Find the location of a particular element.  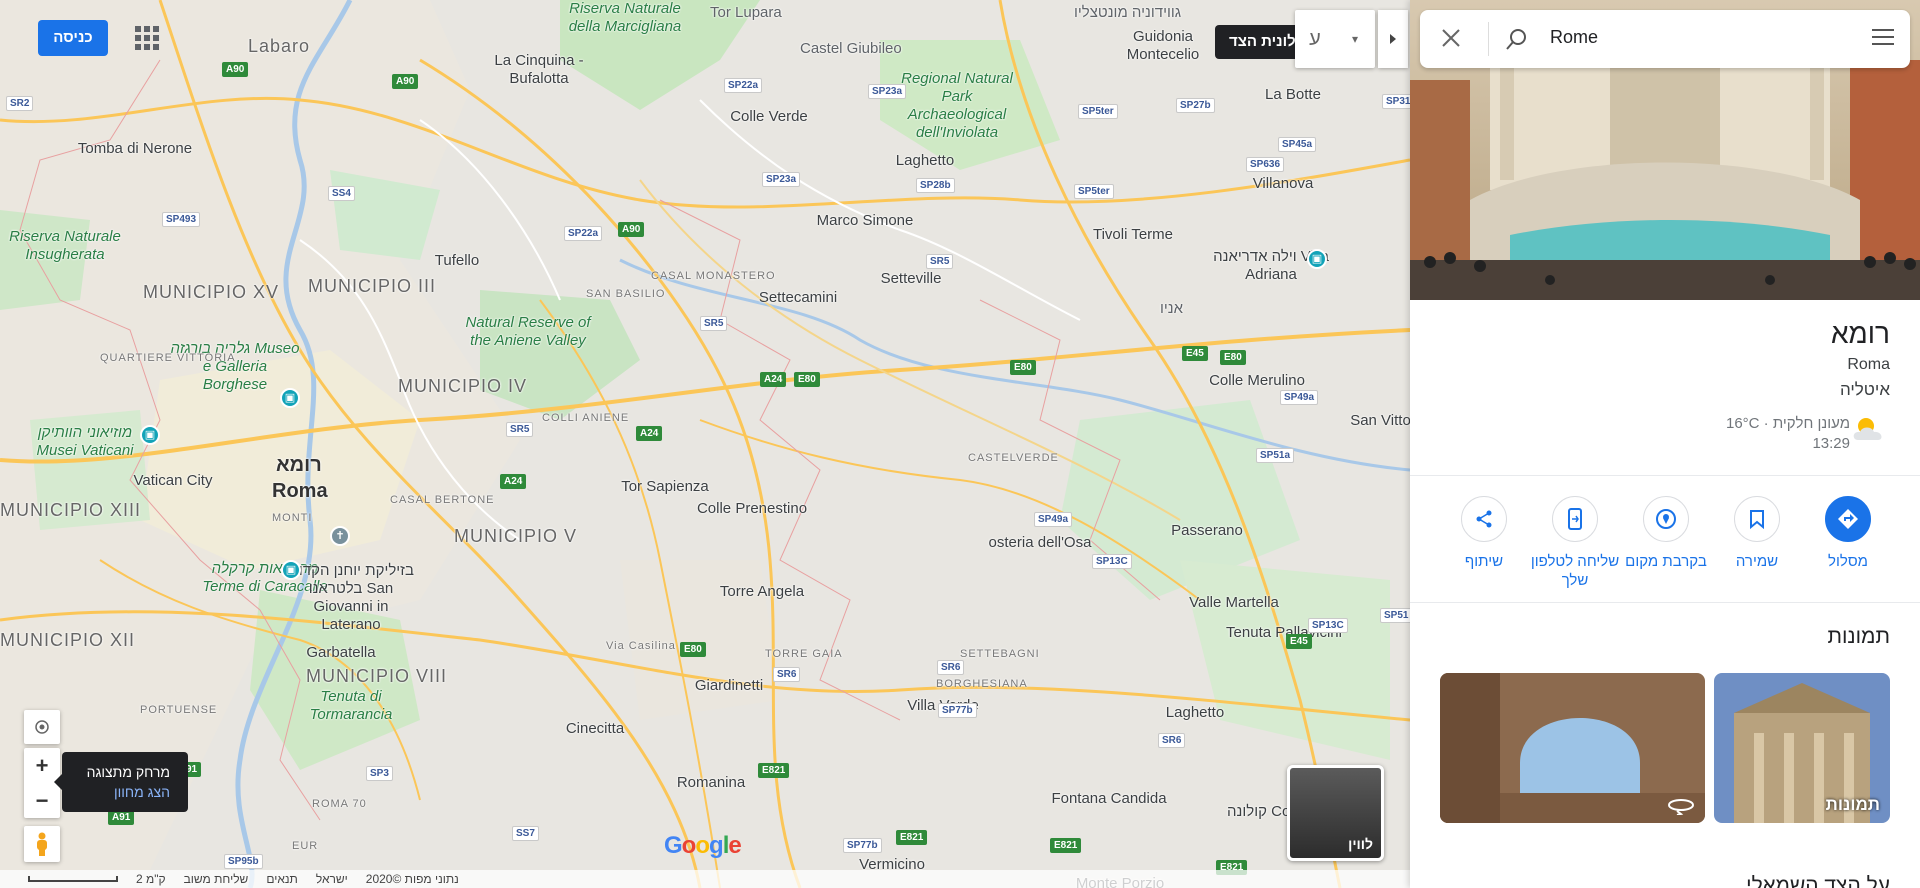

map-label: Labaro is located at coordinates (323, 46).